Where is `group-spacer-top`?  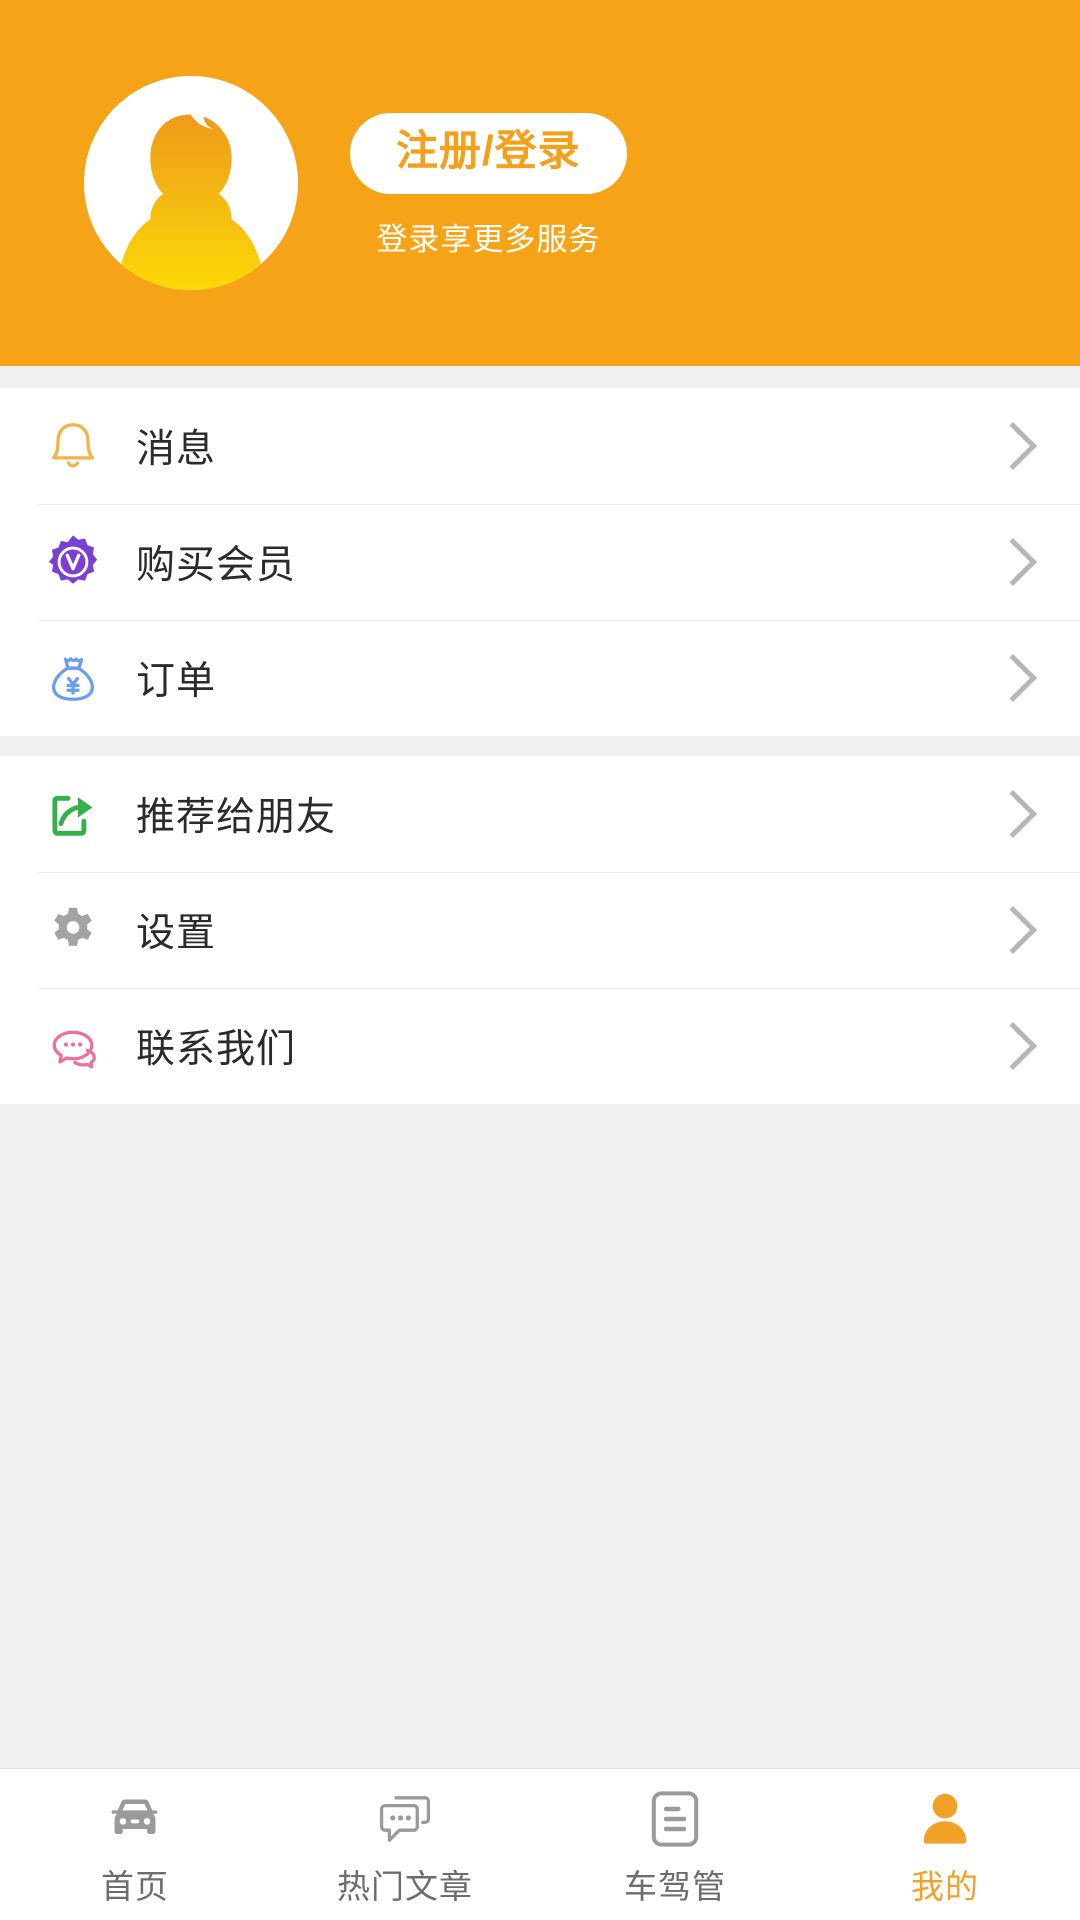 group-spacer-top is located at coordinates (540, 377).